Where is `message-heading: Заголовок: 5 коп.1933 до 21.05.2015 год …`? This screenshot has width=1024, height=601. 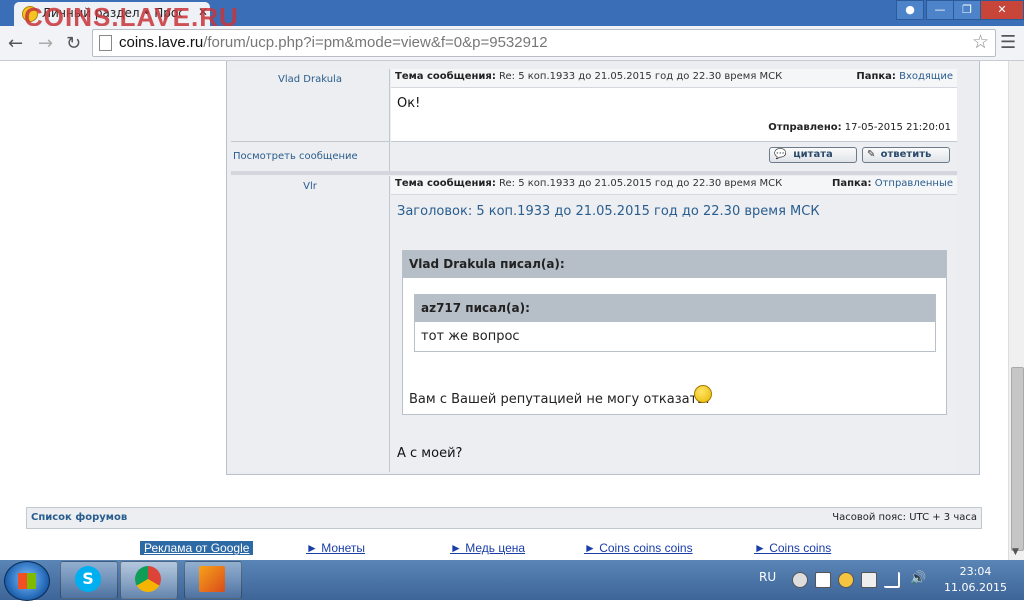 message-heading: Заголовок: 5 коп.1933 до 21.05.2015 год … is located at coordinates (608, 211).